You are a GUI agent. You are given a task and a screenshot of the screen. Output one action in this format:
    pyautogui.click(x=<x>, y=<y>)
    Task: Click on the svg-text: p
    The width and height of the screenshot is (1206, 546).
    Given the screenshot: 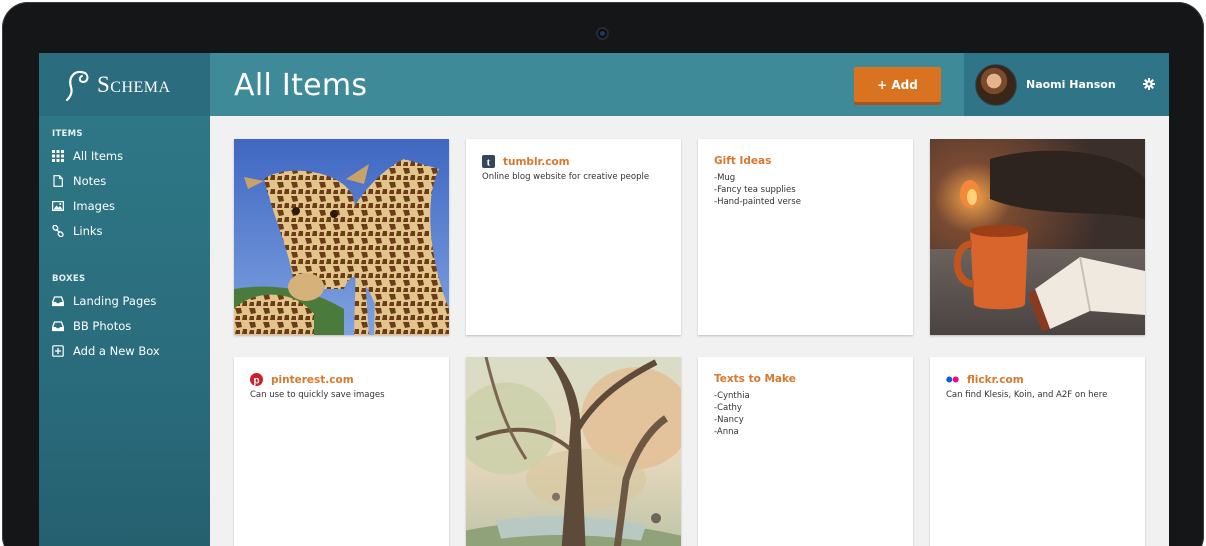 What is the action you would take?
    pyautogui.click(x=256, y=380)
    